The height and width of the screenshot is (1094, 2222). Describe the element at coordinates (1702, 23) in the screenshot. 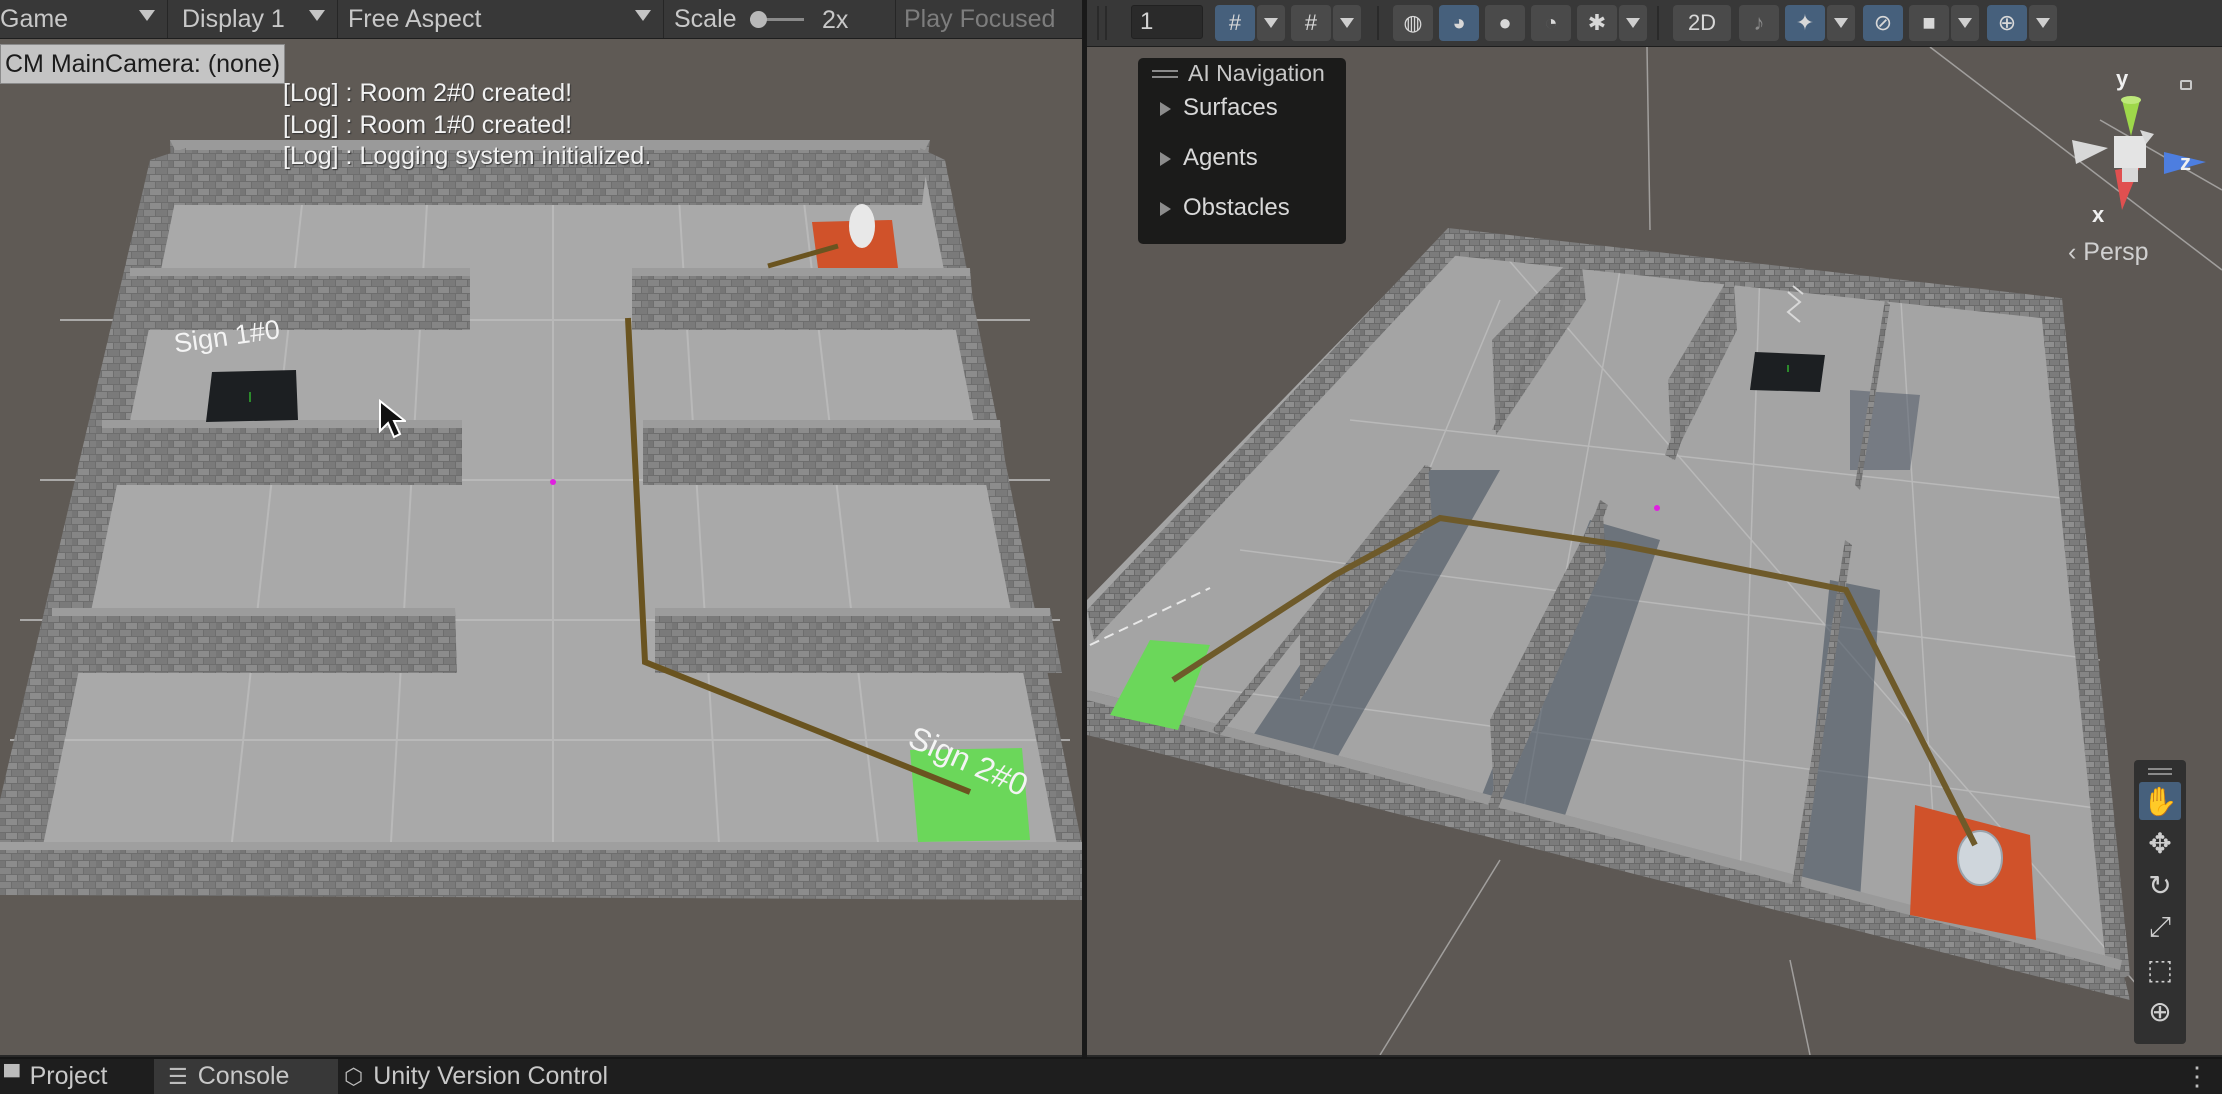

I see `2d-toggle: 2D` at that location.